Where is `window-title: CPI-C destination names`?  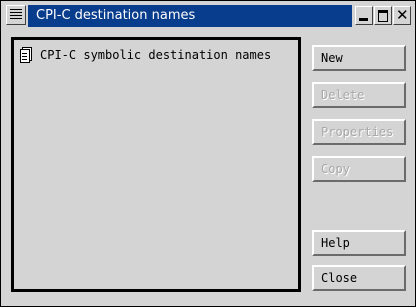
window-title: CPI-C destination names is located at coordinates (116, 15).